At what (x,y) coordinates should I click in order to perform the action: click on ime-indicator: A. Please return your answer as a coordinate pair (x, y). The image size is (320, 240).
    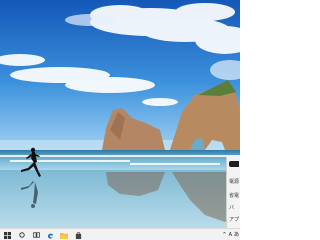
    Looking at the image, I should click on (230, 235).